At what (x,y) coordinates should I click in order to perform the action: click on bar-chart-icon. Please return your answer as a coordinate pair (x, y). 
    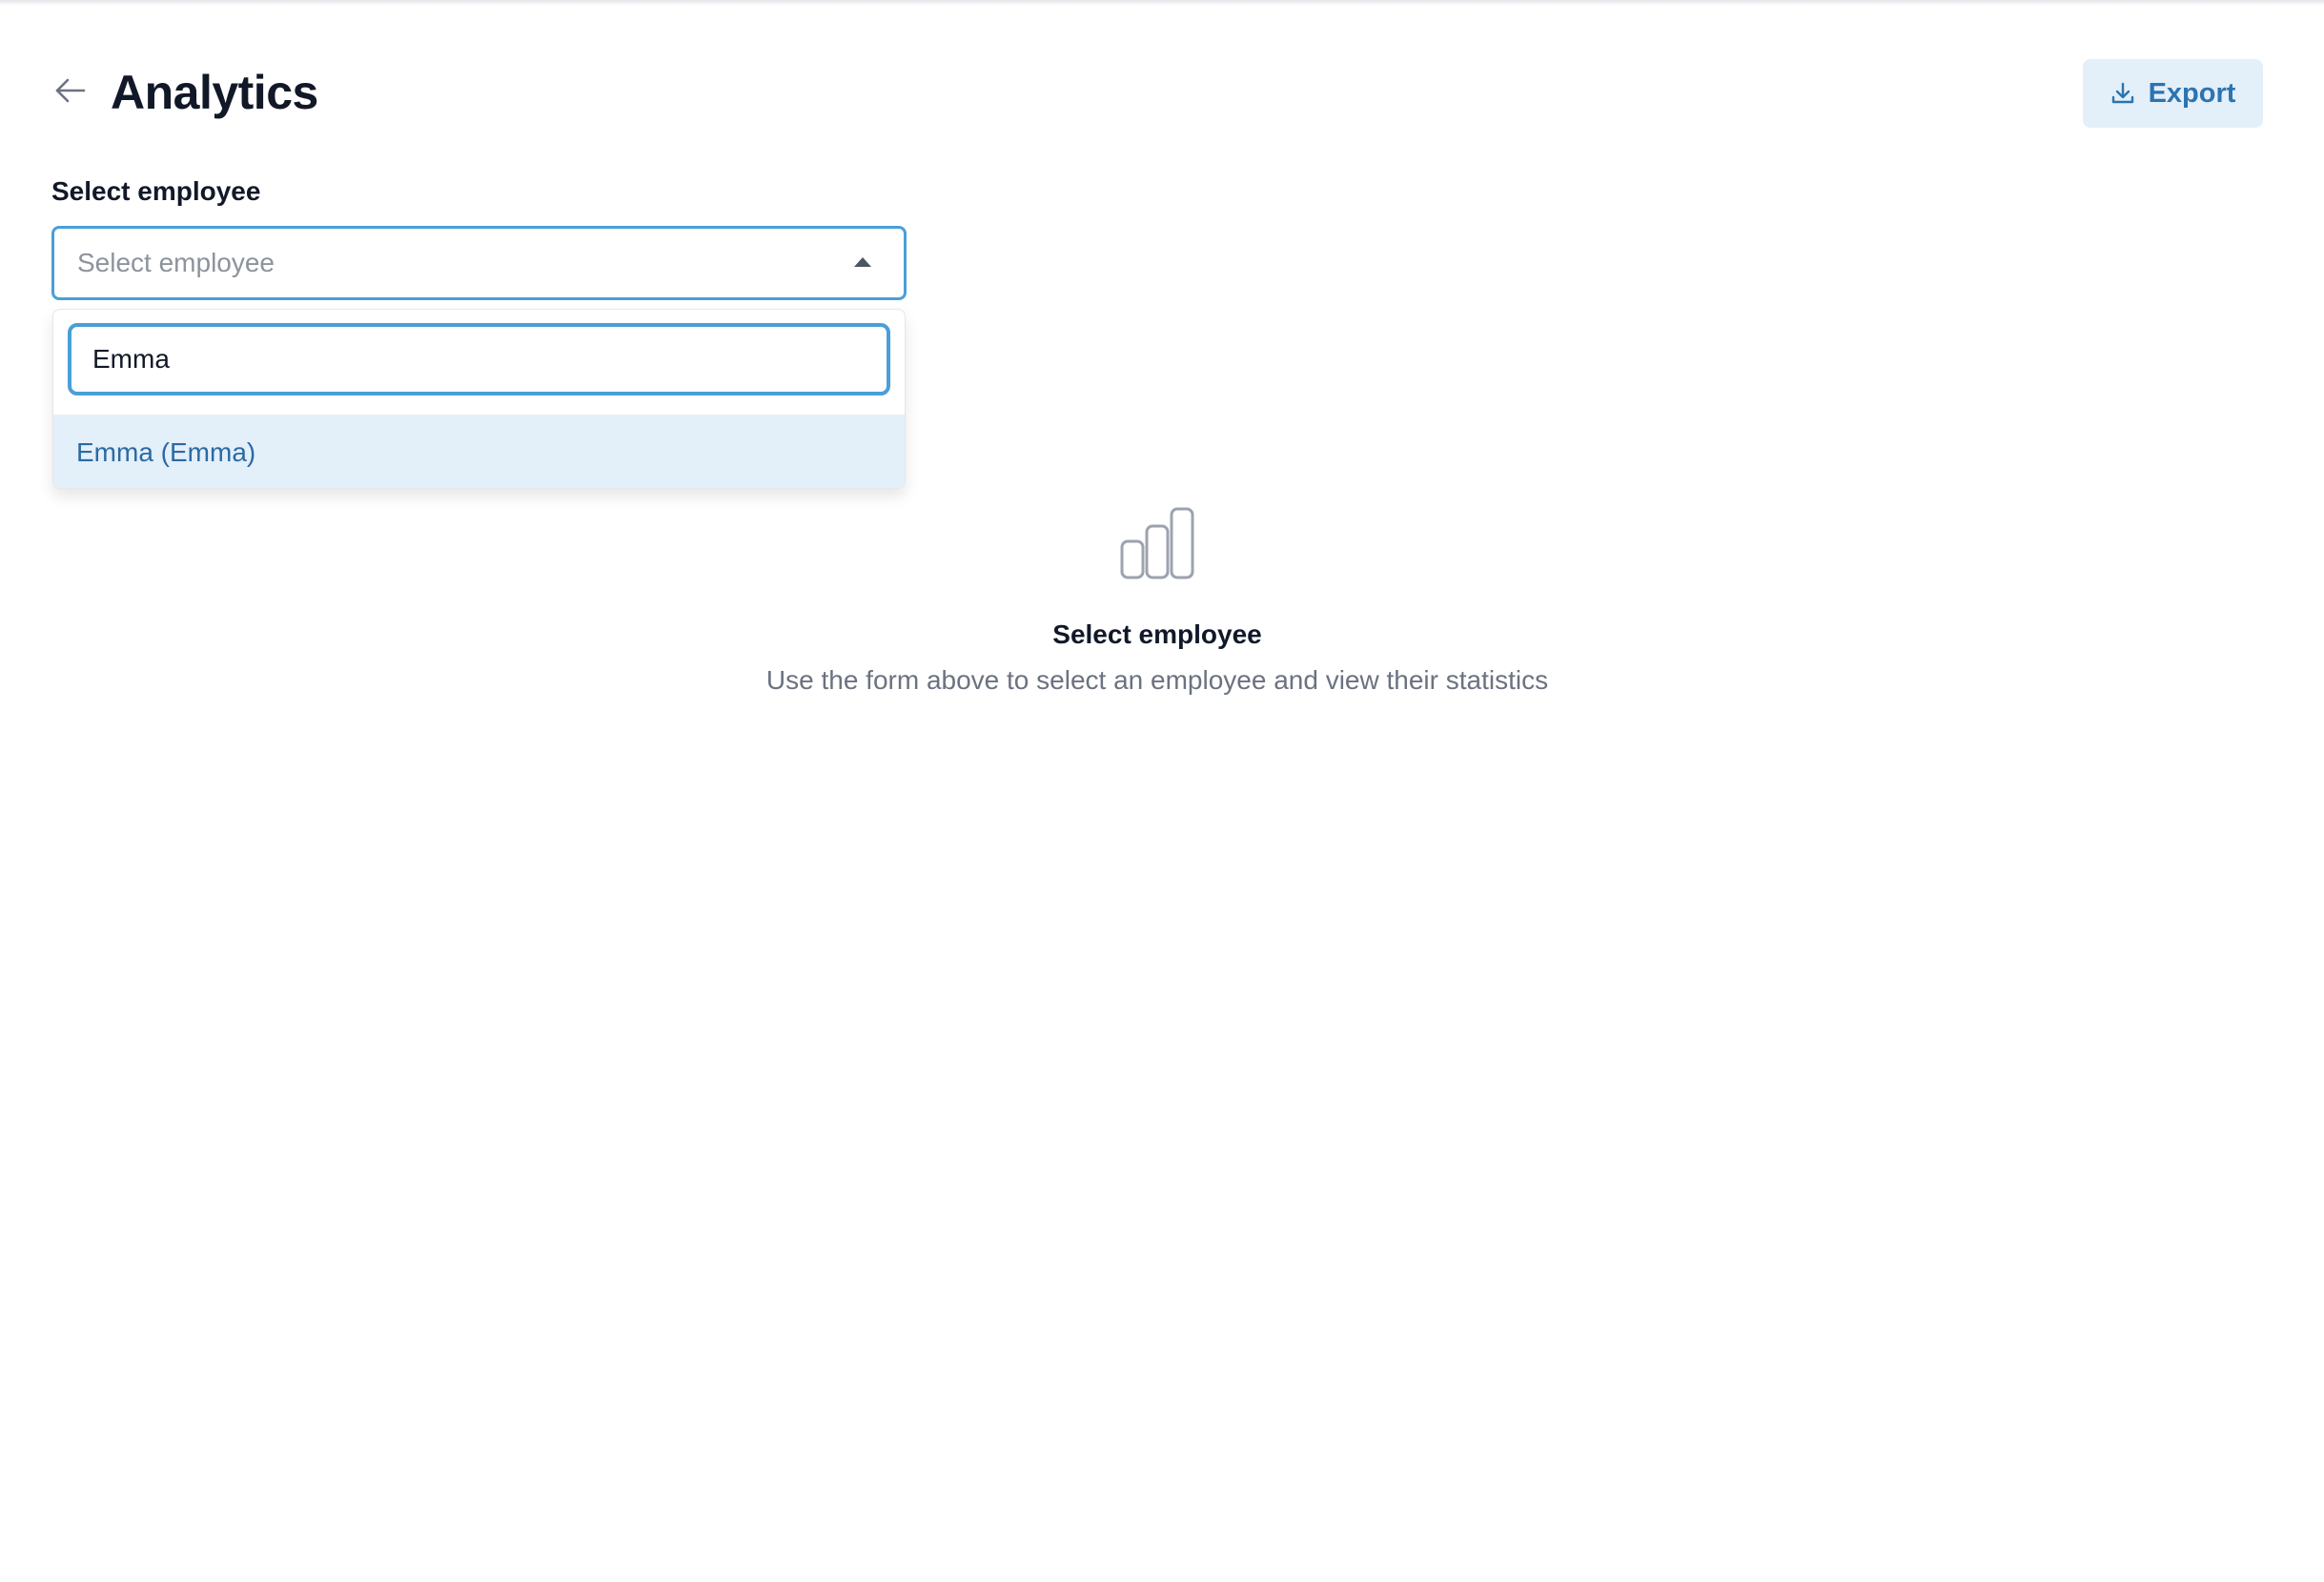
    Looking at the image, I should click on (1157, 543).